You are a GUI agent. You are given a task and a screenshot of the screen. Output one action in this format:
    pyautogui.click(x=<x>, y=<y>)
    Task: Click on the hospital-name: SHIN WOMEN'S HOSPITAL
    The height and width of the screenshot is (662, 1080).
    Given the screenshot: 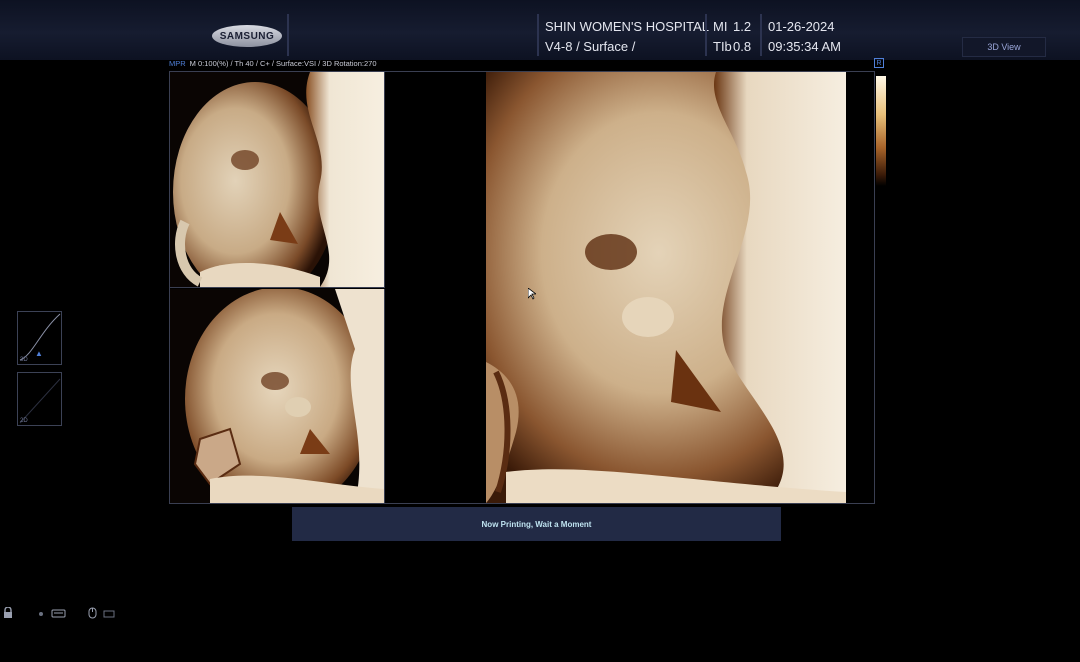 What is the action you would take?
    pyautogui.click(x=627, y=26)
    